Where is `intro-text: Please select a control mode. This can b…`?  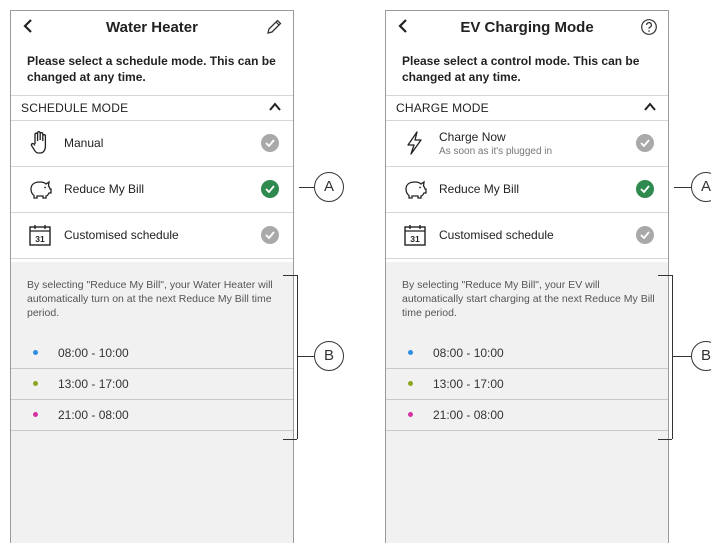
intro-text: Please select a control mode. This can b… is located at coordinates (521, 69).